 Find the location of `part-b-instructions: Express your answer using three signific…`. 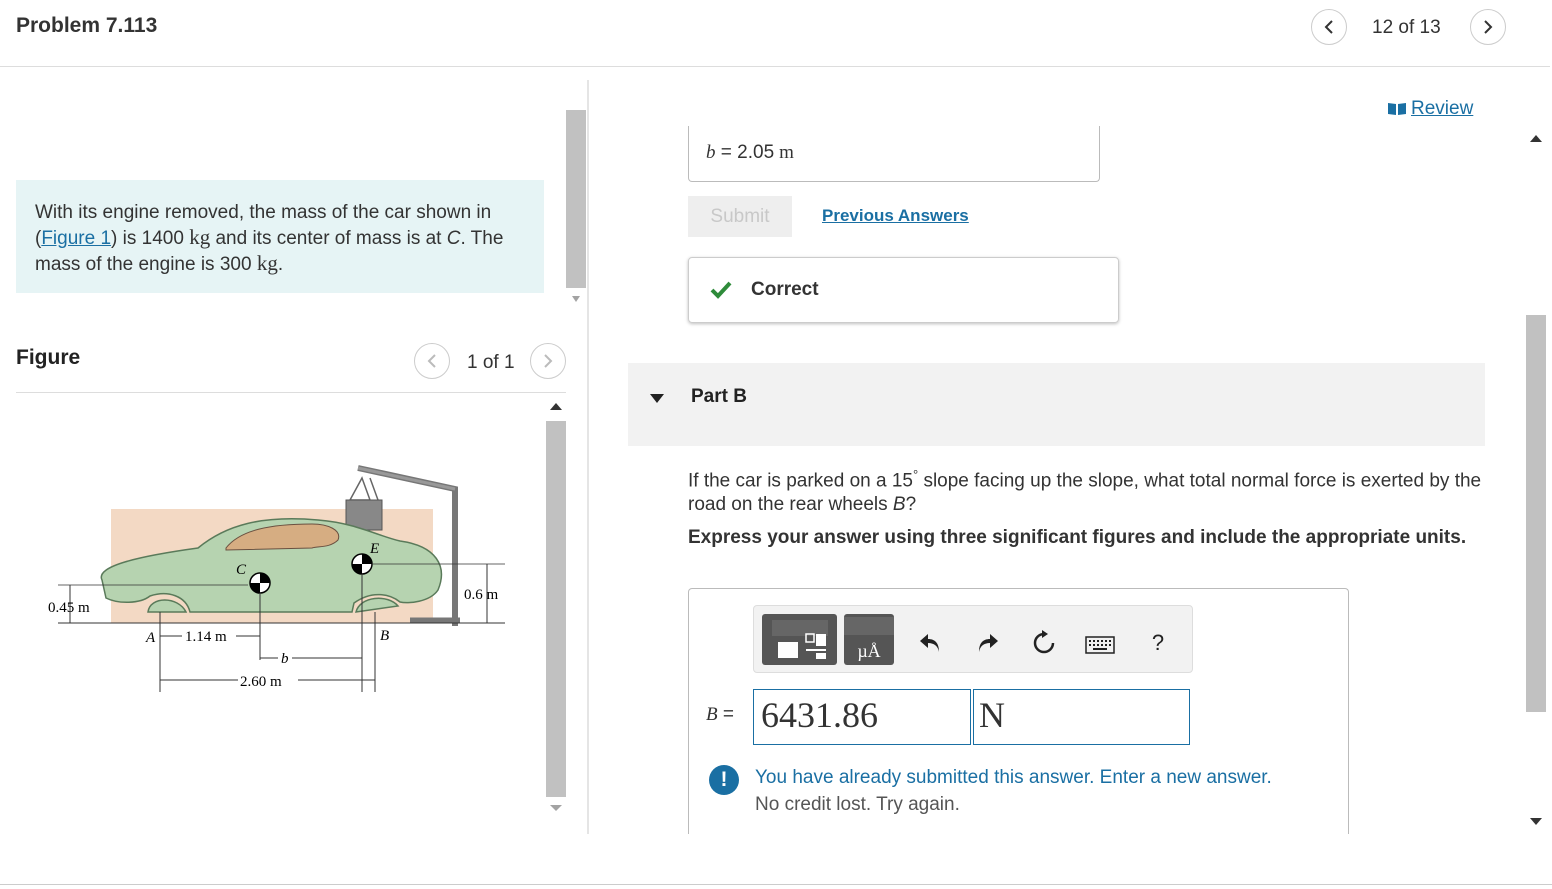

part-b-instructions: Express your answer using three signific… is located at coordinates (1077, 537).